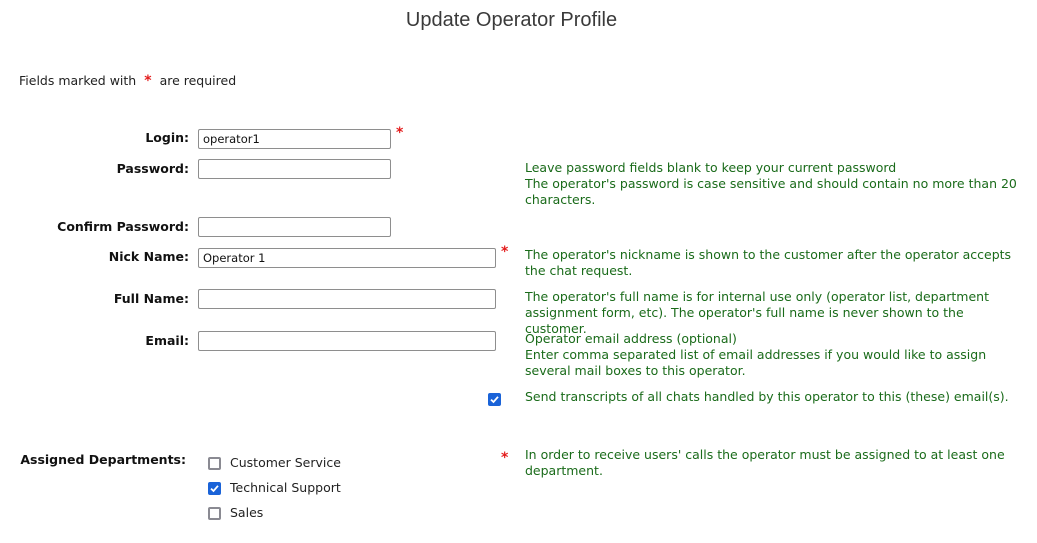 This screenshot has height=543, width=1037. What do you see at coordinates (505, 252) in the screenshot?
I see `nick-name-required-star-icon: *` at bounding box center [505, 252].